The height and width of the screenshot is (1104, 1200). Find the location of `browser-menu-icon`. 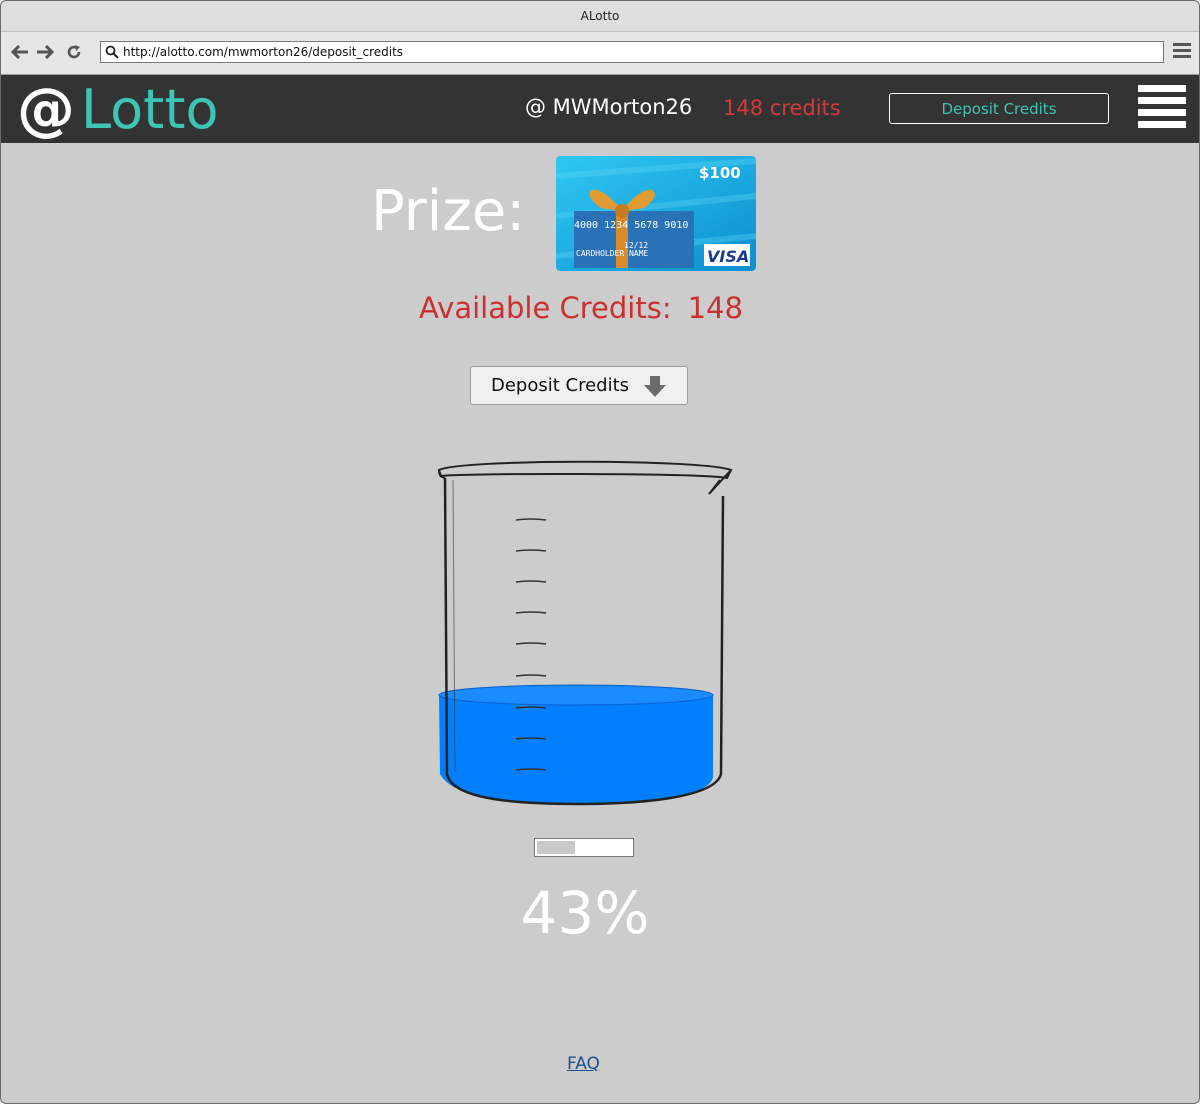

browser-menu-icon is located at coordinates (1182, 52).